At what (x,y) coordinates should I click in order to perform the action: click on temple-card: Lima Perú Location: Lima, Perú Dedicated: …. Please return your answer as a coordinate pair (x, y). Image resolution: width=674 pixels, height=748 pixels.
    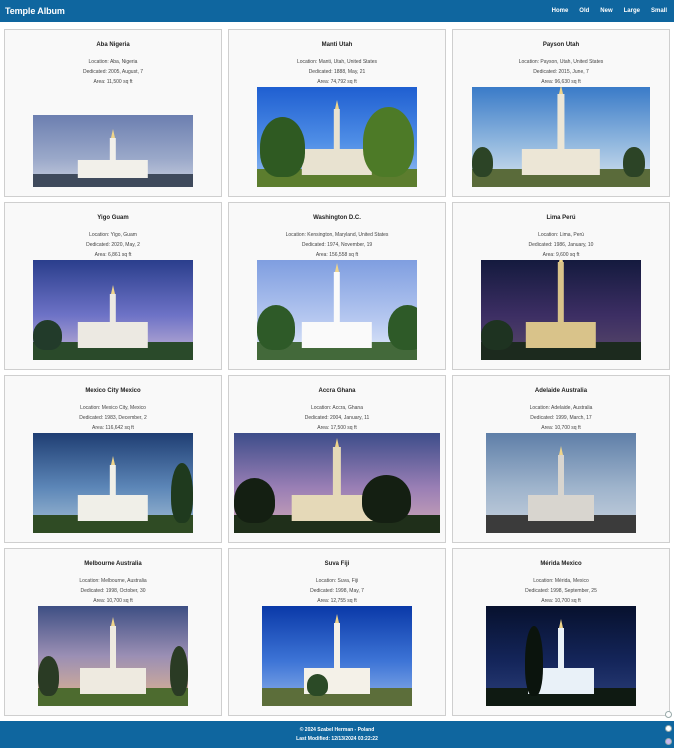
    Looking at the image, I should click on (561, 286).